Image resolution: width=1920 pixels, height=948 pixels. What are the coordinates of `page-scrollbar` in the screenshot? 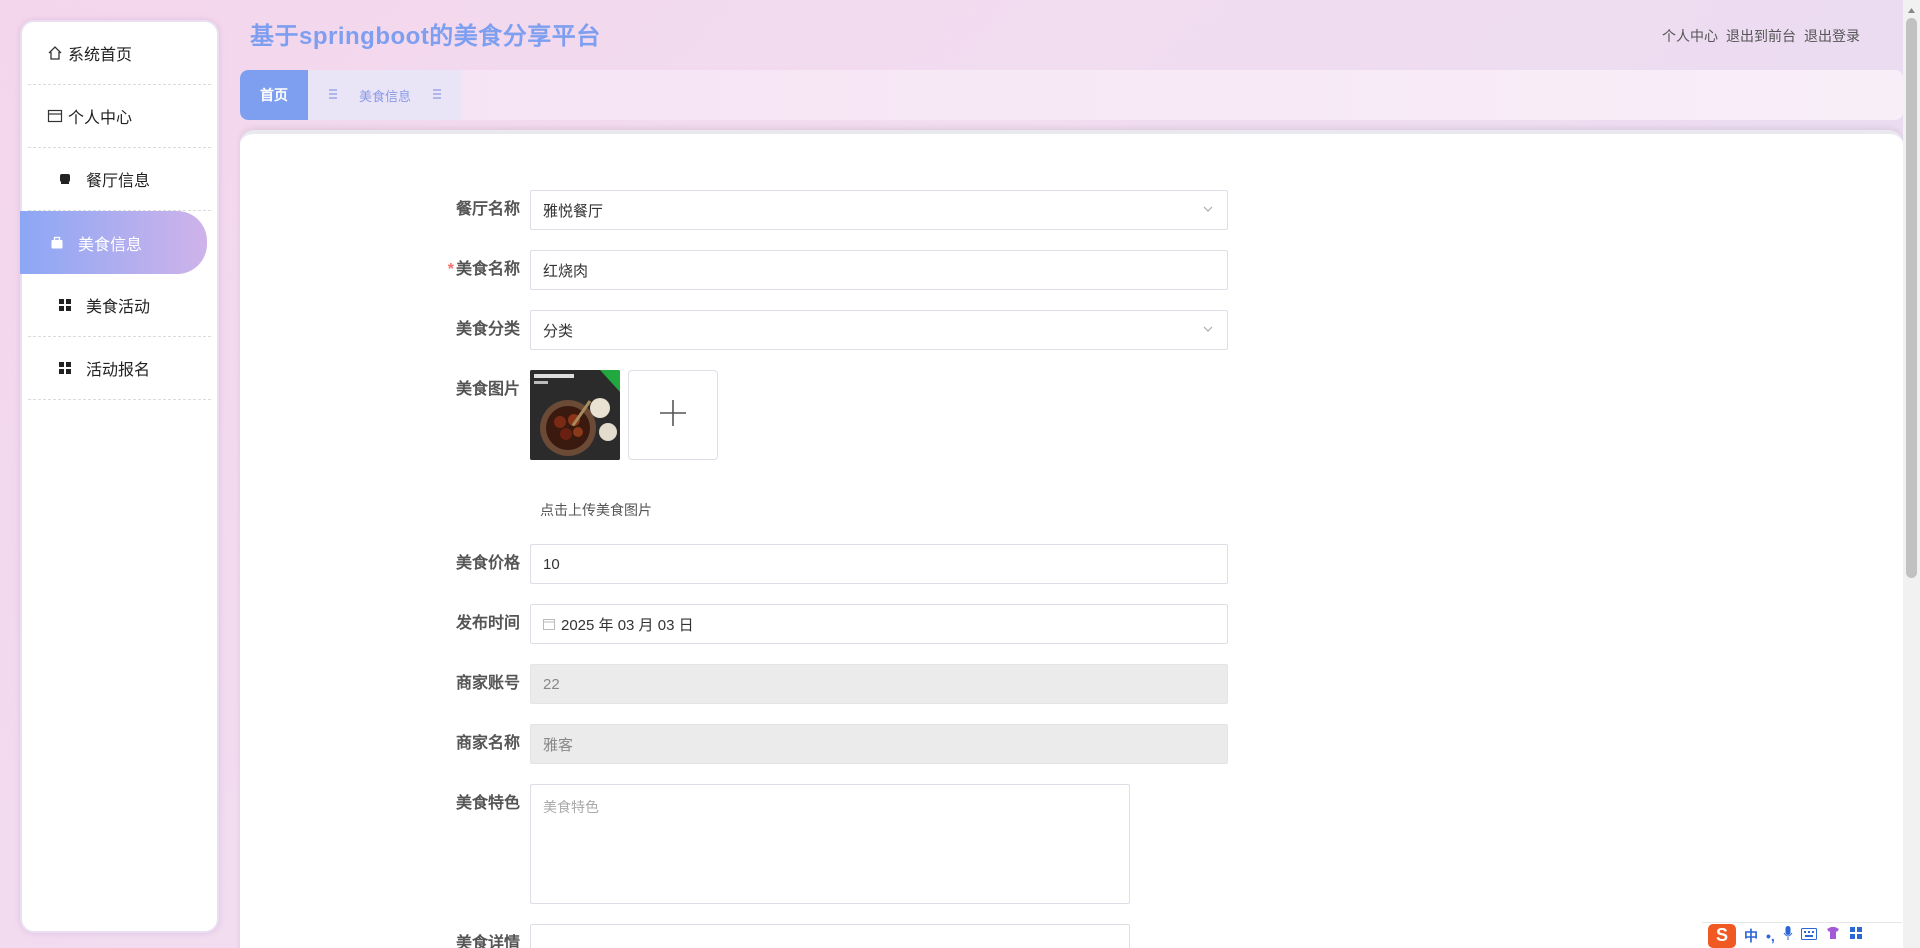 It's located at (1911, 474).